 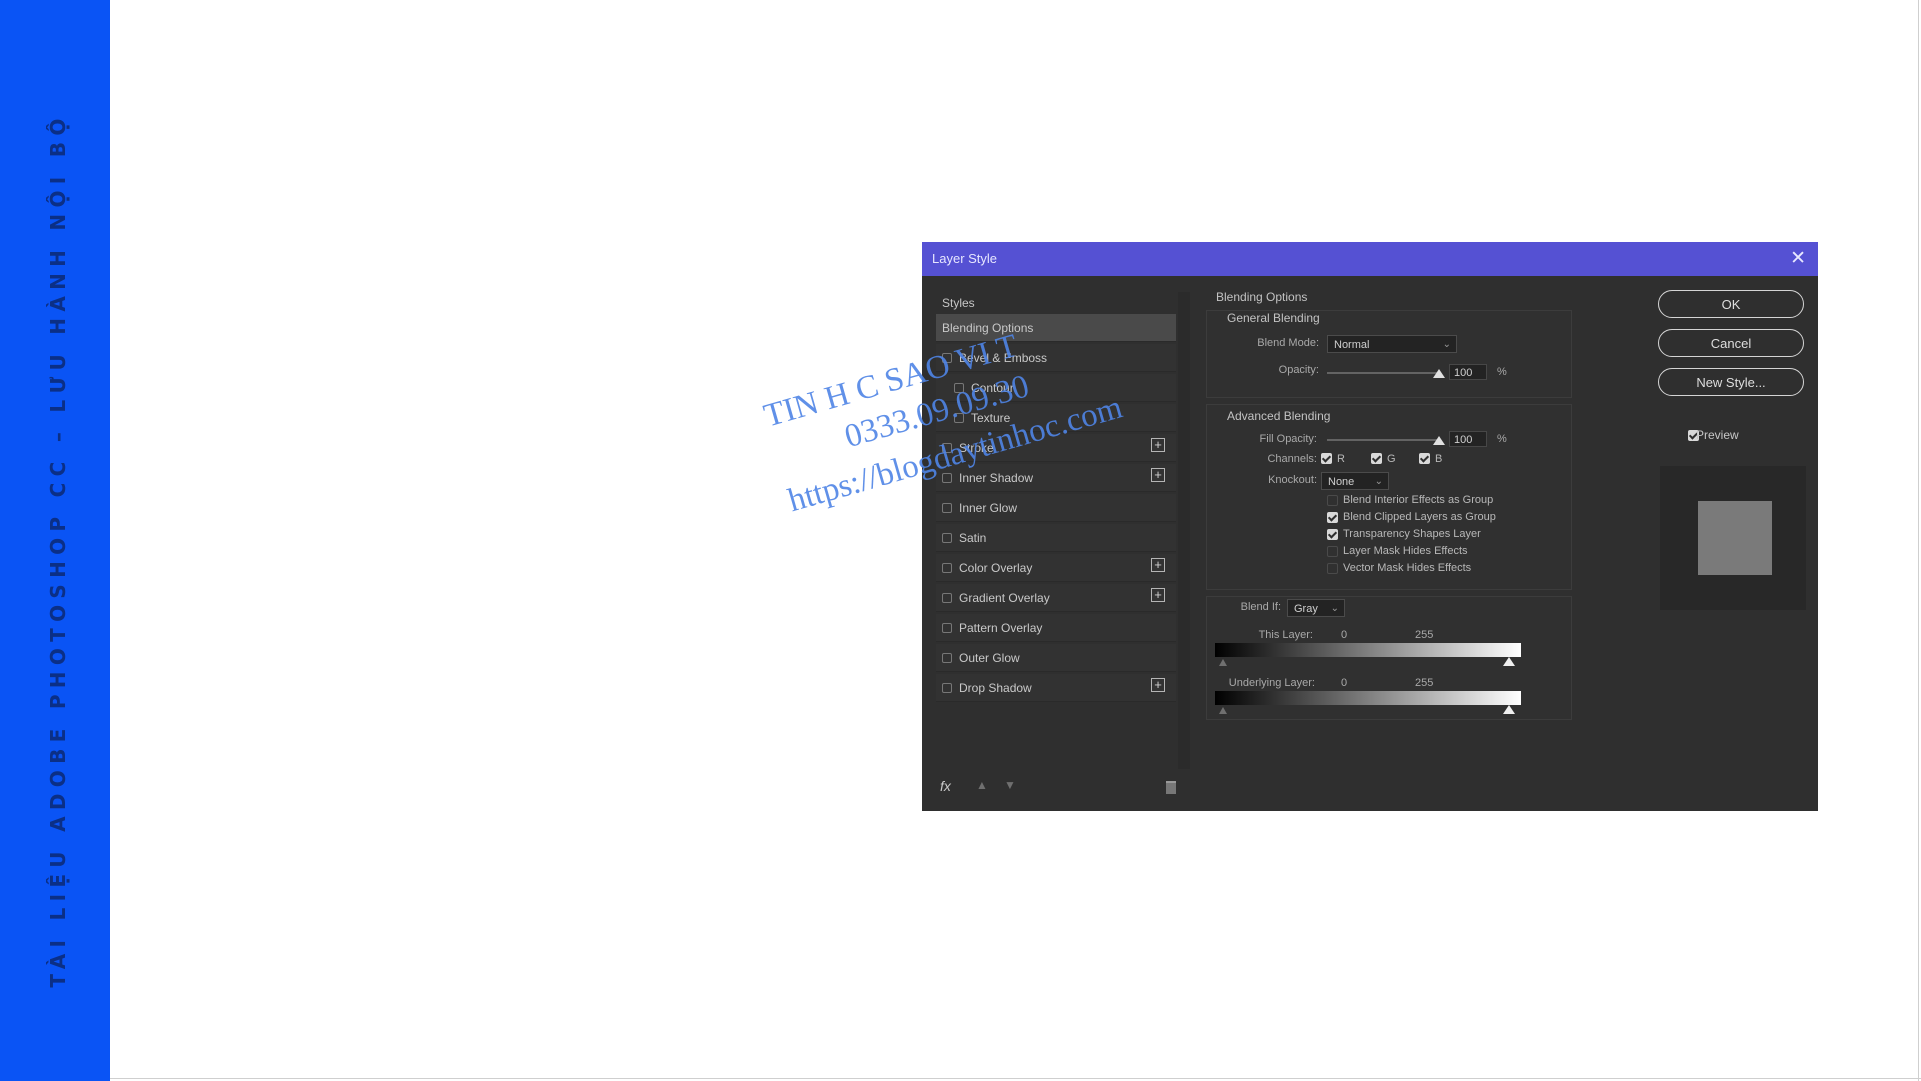 I want to click on blend-clipped-layers-checkbox, so click(x=1332, y=517).